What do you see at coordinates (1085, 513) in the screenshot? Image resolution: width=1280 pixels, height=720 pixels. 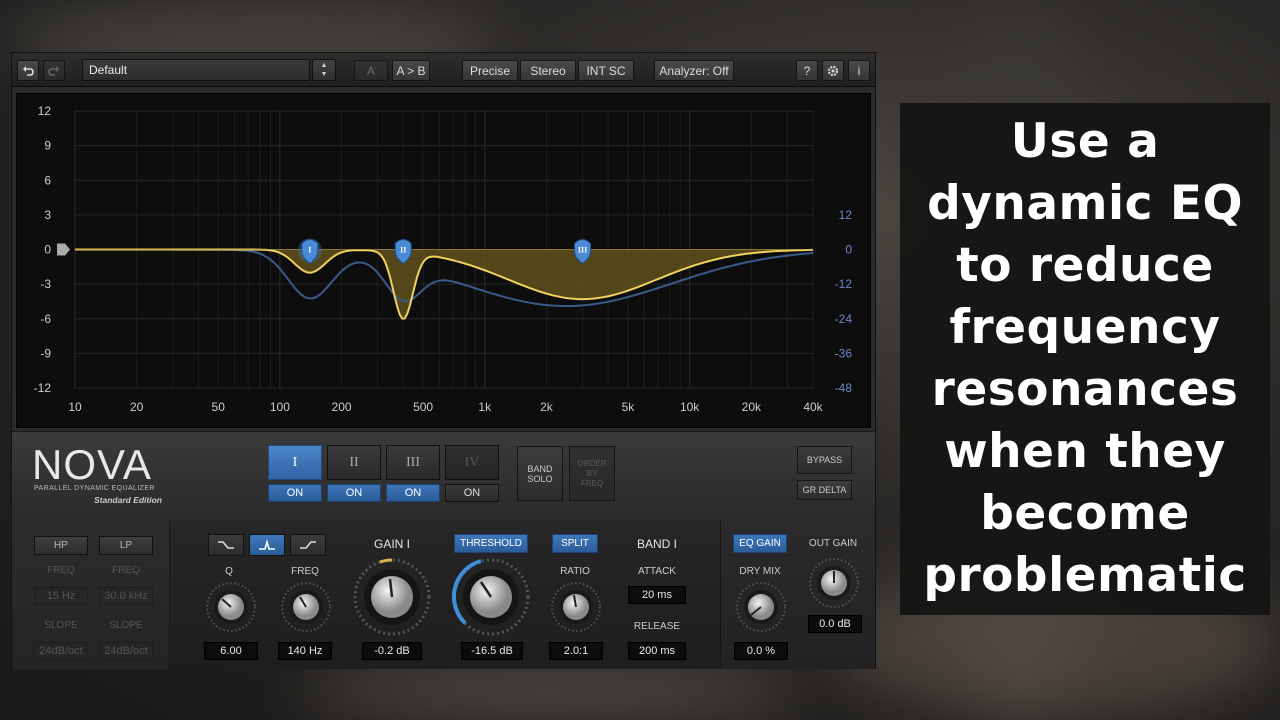 I see `caption-line: become` at bounding box center [1085, 513].